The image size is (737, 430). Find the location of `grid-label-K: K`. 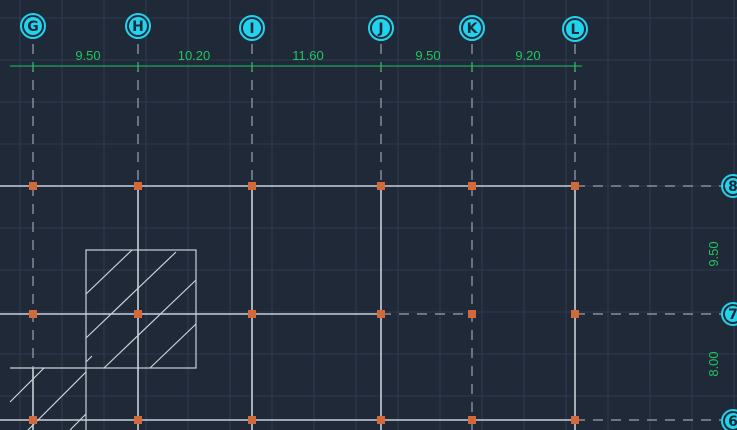

grid-label-K: K is located at coordinates (473, 29).